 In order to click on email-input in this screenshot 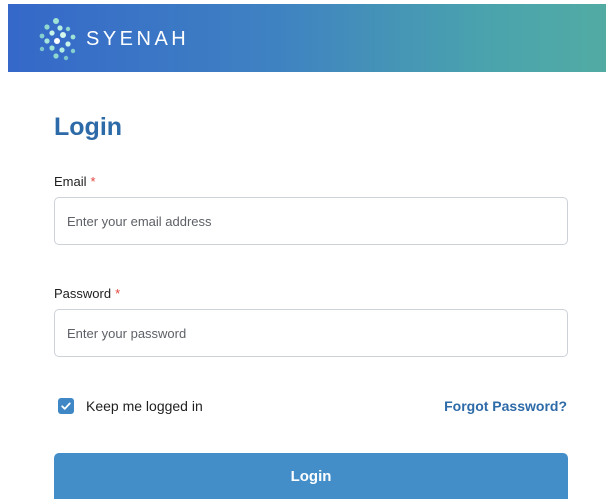, I will do `click(311, 221)`.